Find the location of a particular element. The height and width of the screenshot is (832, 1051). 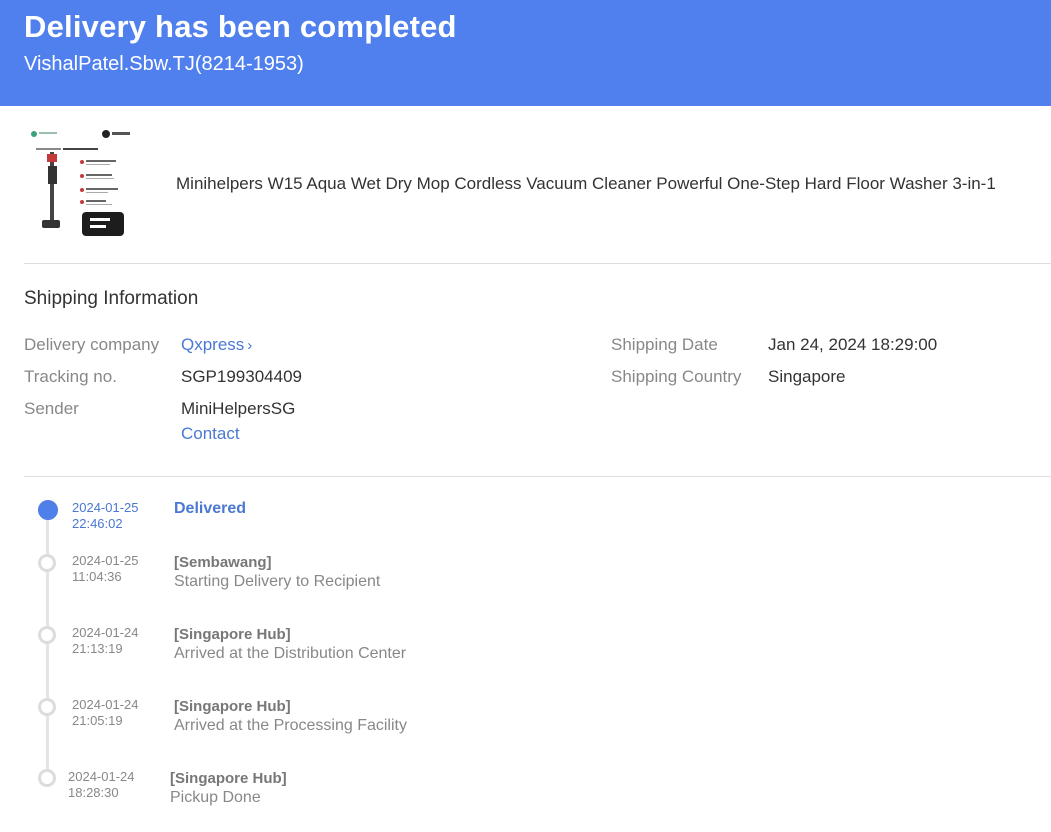

page-title: Delivery has been completed is located at coordinates (240, 26).